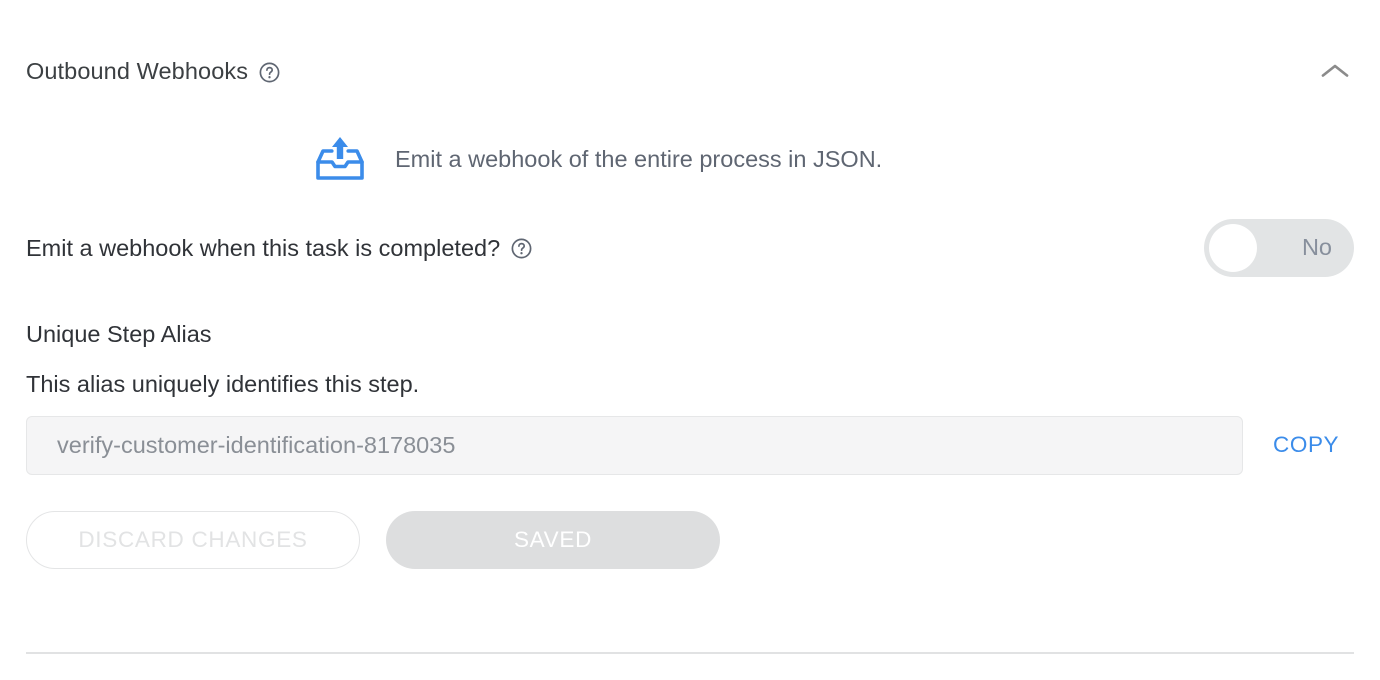 Image resolution: width=1380 pixels, height=680 pixels. I want to click on toggle-knob, so click(1233, 248).